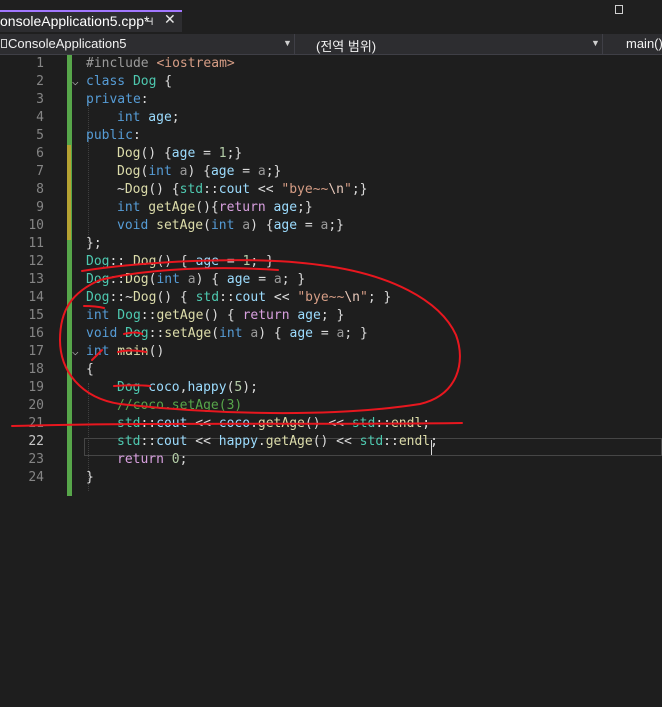  What do you see at coordinates (331, 82) in the screenshot?
I see `code-line: 2 ⌵ class Dog {` at bounding box center [331, 82].